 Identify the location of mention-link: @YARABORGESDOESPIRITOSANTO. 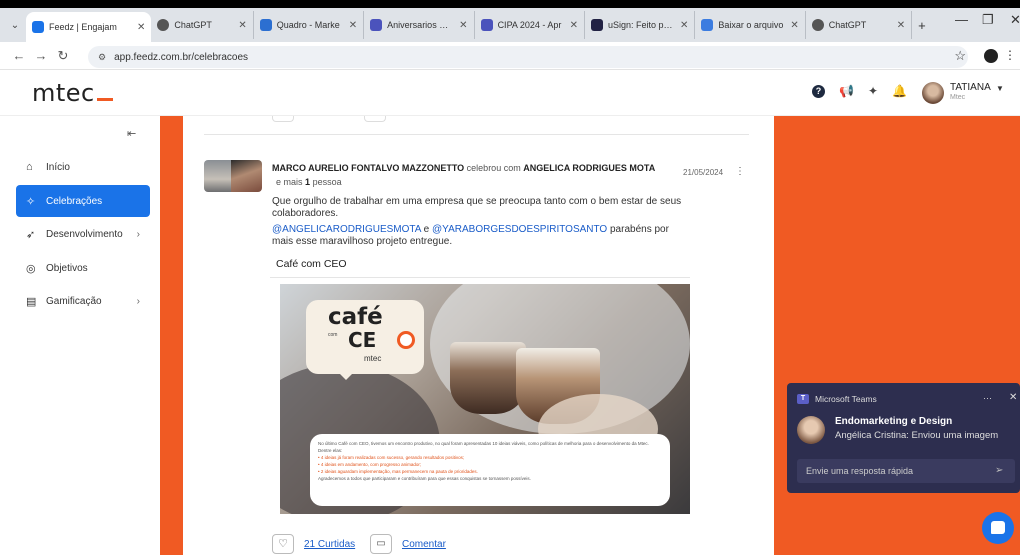
(519, 229).